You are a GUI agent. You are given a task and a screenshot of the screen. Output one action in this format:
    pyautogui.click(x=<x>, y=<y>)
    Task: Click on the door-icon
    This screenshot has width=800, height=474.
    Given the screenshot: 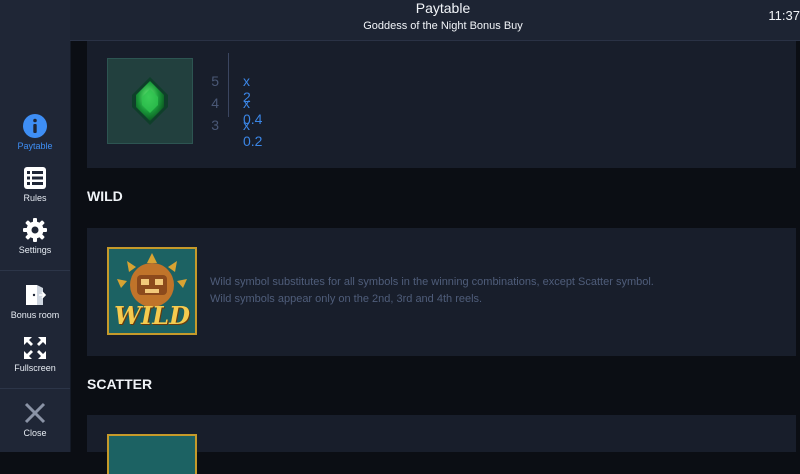 What is the action you would take?
    pyautogui.click(x=35, y=295)
    